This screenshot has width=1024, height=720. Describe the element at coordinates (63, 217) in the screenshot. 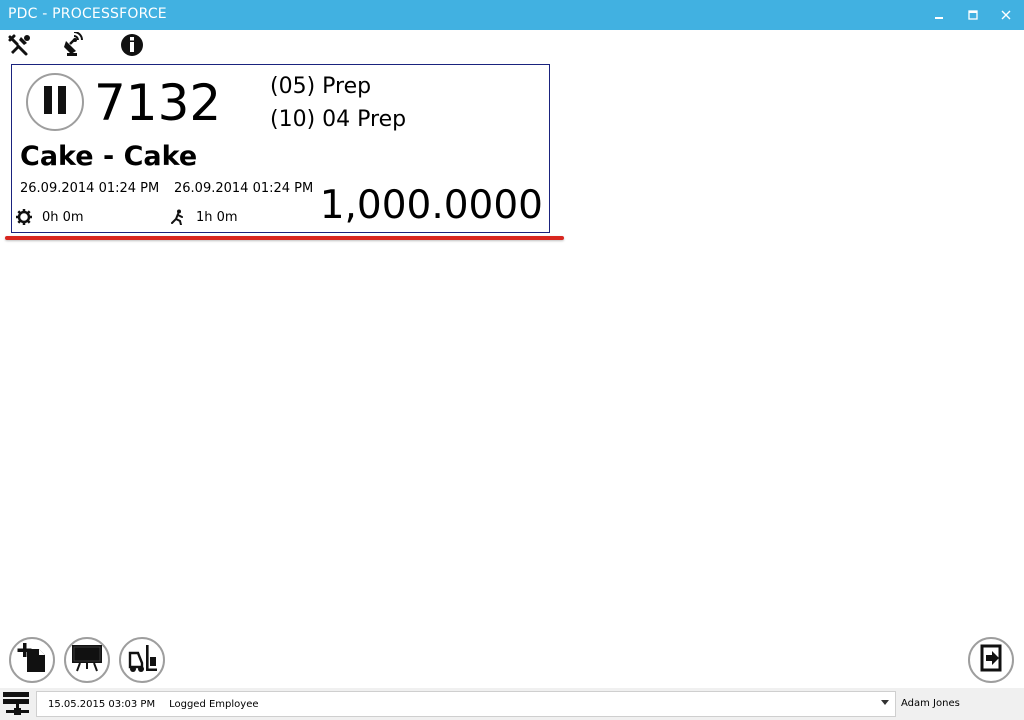

I see `setup-time-value: 0h 0m` at that location.